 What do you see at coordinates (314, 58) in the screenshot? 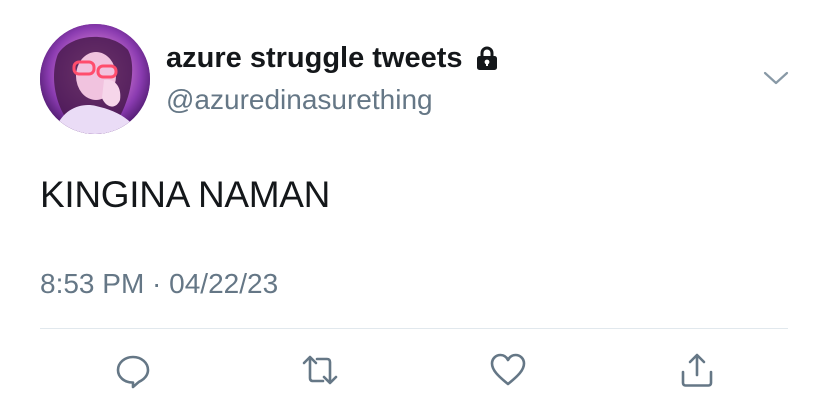
I see `display-name: azure struggle tweets` at bounding box center [314, 58].